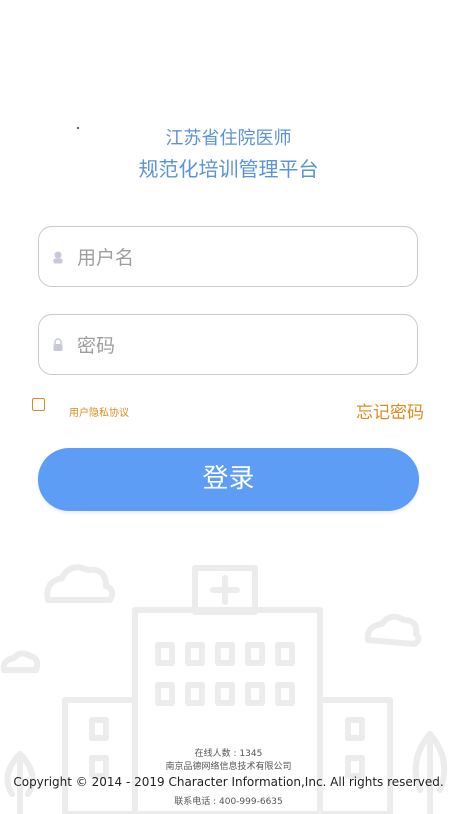  I want to click on contact-phone: 联系电话 : 400-999-6635, so click(228, 802).